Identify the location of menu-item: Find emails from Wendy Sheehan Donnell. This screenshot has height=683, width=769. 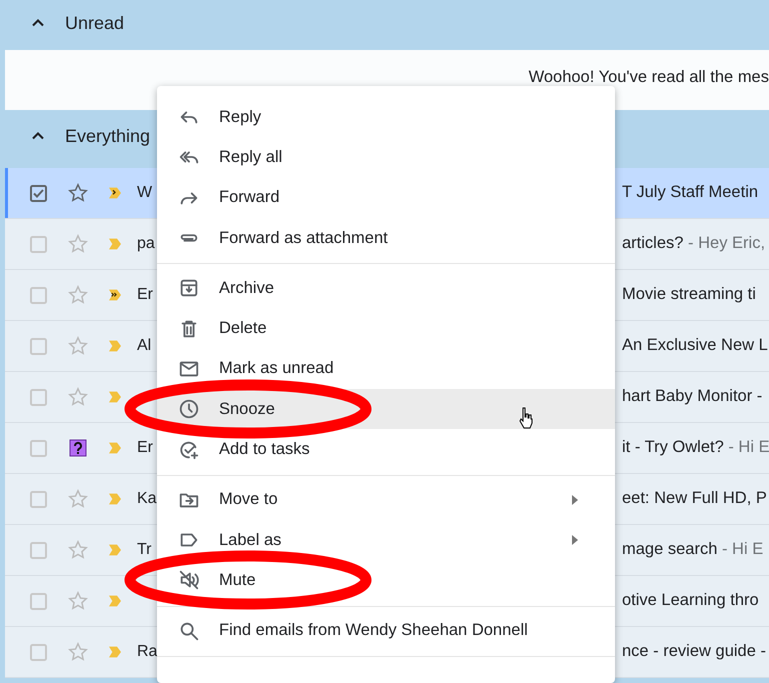
(386, 630).